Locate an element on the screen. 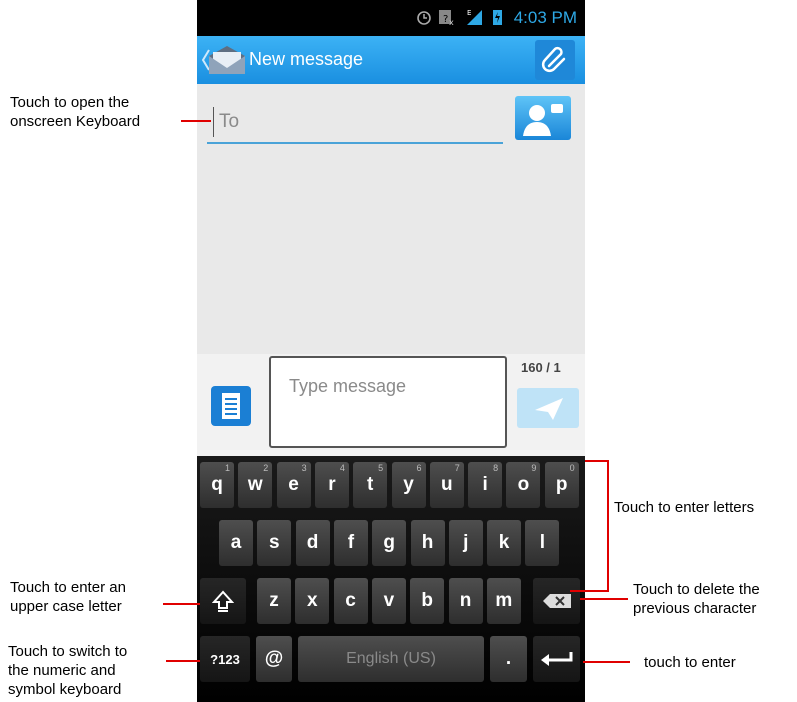 The height and width of the screenshot is (702, 797). callout-line-1: Touch to switch to is located at coordinates (68, 651).